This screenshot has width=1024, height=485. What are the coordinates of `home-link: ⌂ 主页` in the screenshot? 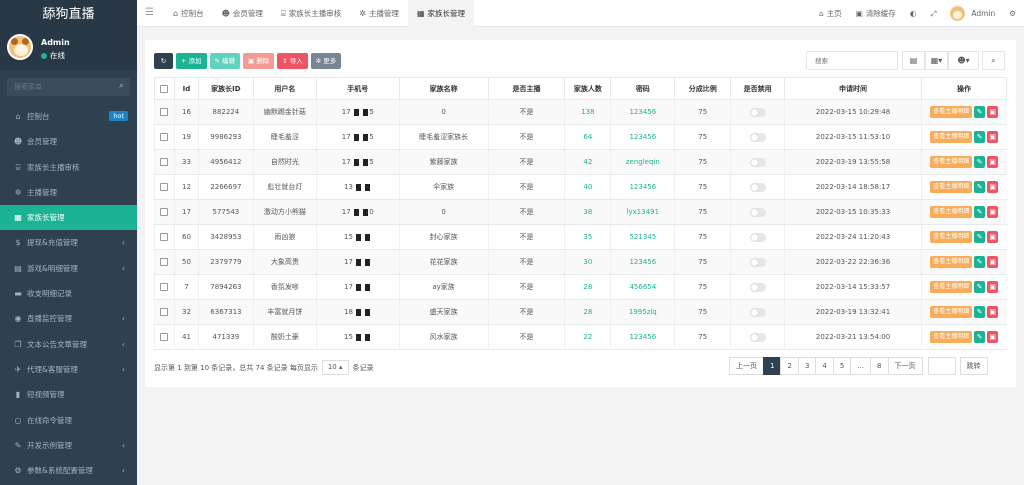 It's located at (830, 13).